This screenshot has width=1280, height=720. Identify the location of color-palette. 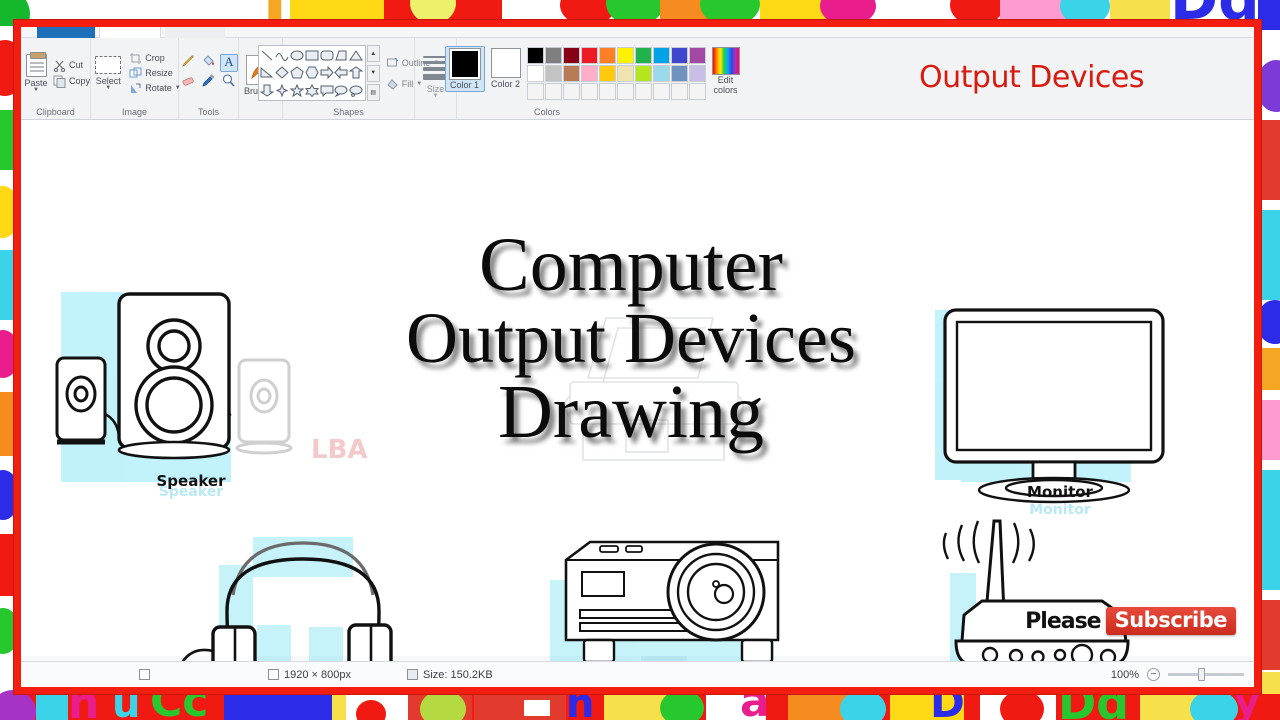
(616, 73).